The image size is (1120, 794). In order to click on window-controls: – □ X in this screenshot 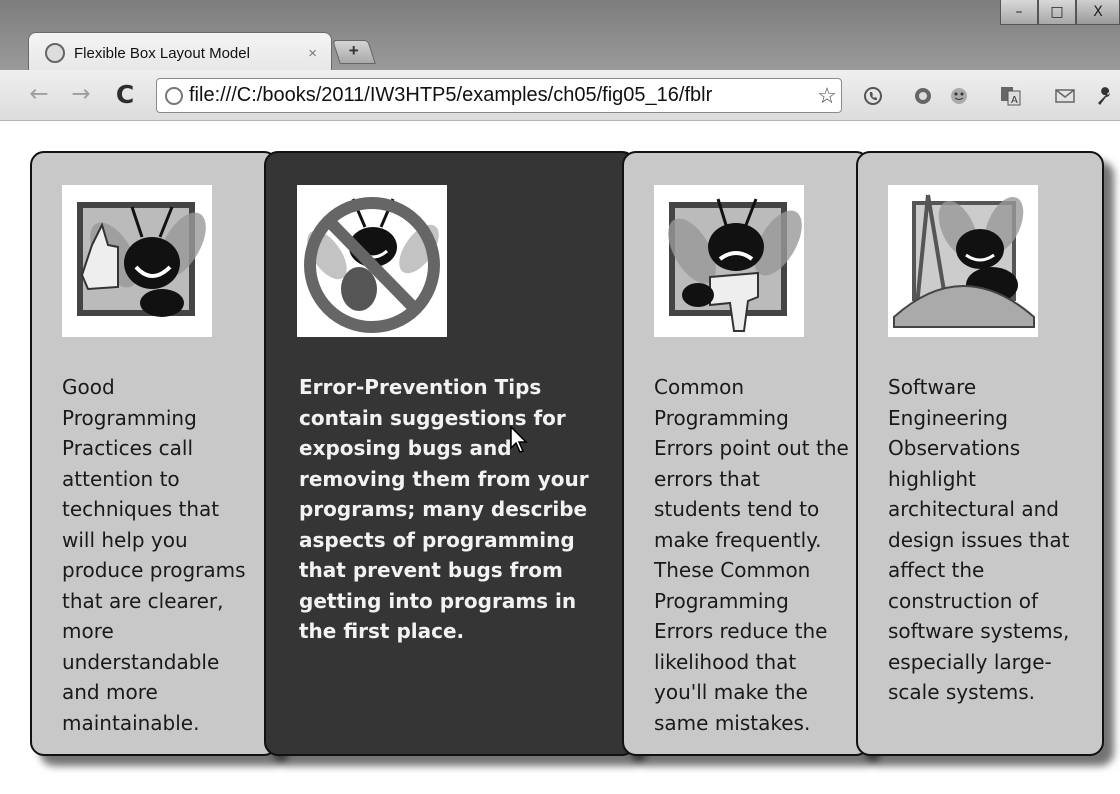, I will do `click(1060, 15)`.